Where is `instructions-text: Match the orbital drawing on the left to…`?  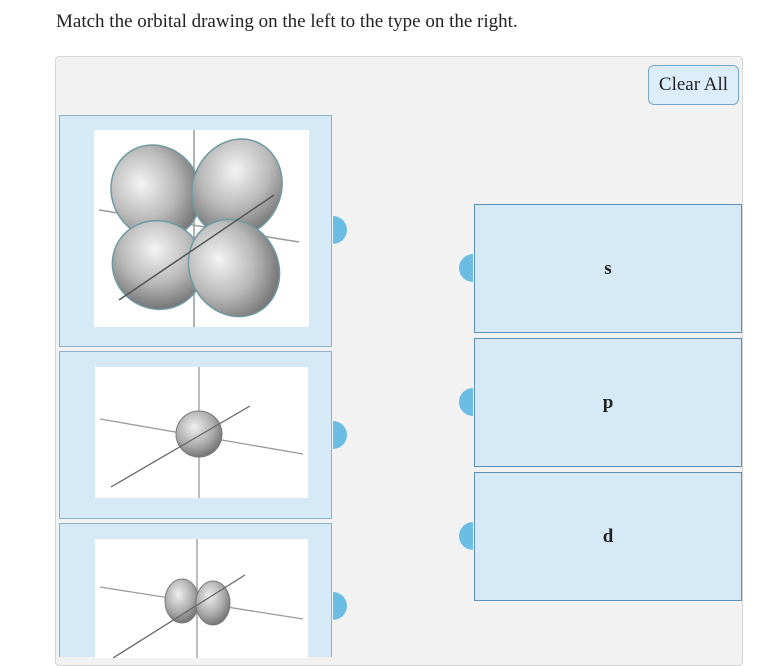
instructions-text: Match the orbital drawing on the left to… is located at coordinates (287, 21).